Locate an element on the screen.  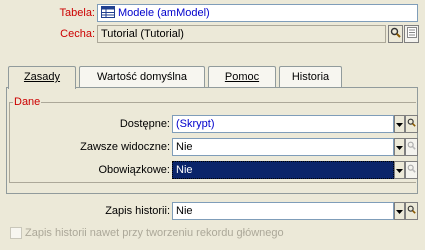
table-field: Modele (amModel) is located at coordinates (257, 13).